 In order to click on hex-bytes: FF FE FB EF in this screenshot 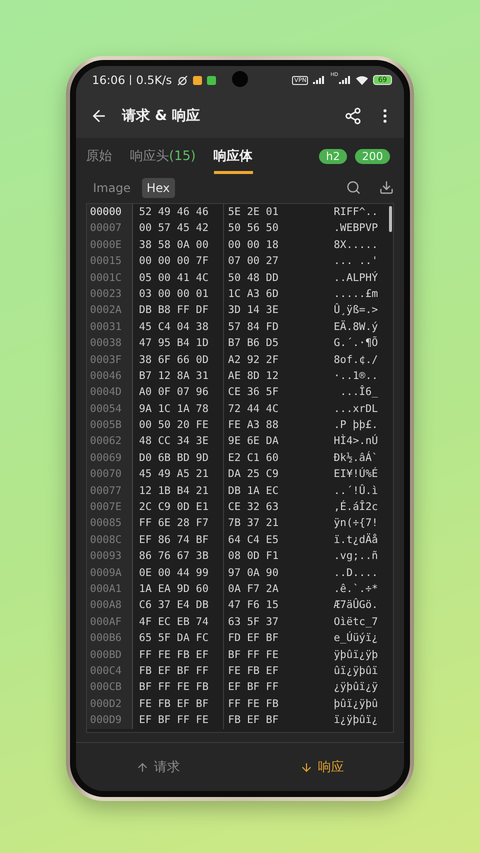, I will do `click(174, 655)`.